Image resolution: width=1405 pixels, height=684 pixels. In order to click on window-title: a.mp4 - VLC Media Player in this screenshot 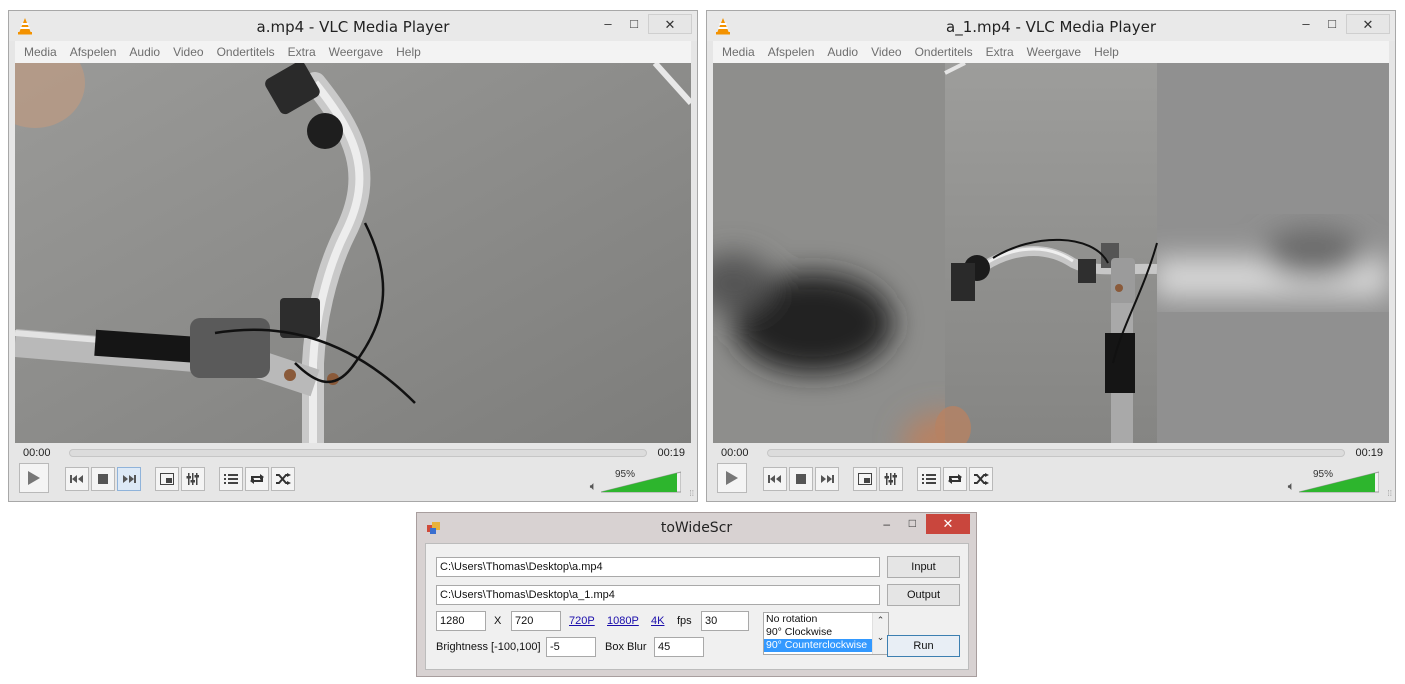, I will do `click(353, 27)`.